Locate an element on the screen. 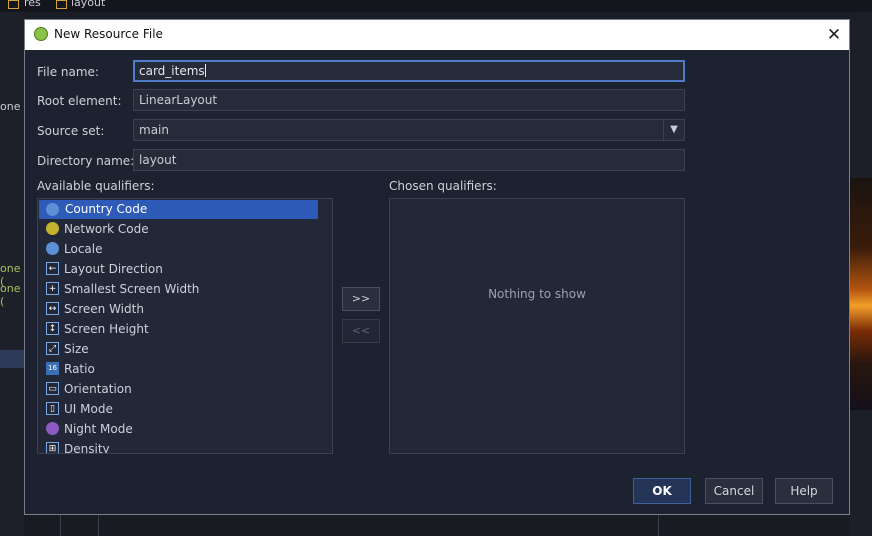 The image size is (872, 536). resize-icon: + is located at coordinates (52, 288).